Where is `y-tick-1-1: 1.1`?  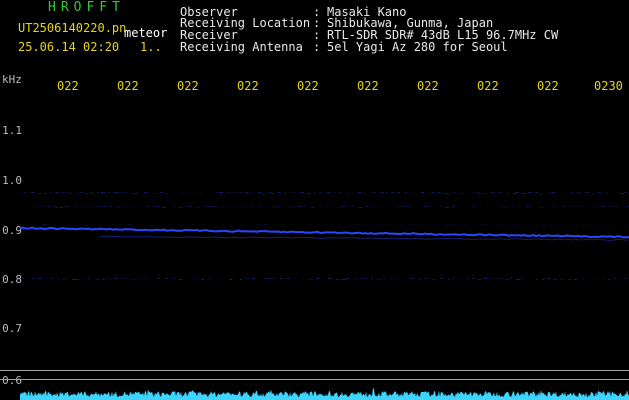 y-tick-1-1: 1.1 is located at coordinates (12, 130).